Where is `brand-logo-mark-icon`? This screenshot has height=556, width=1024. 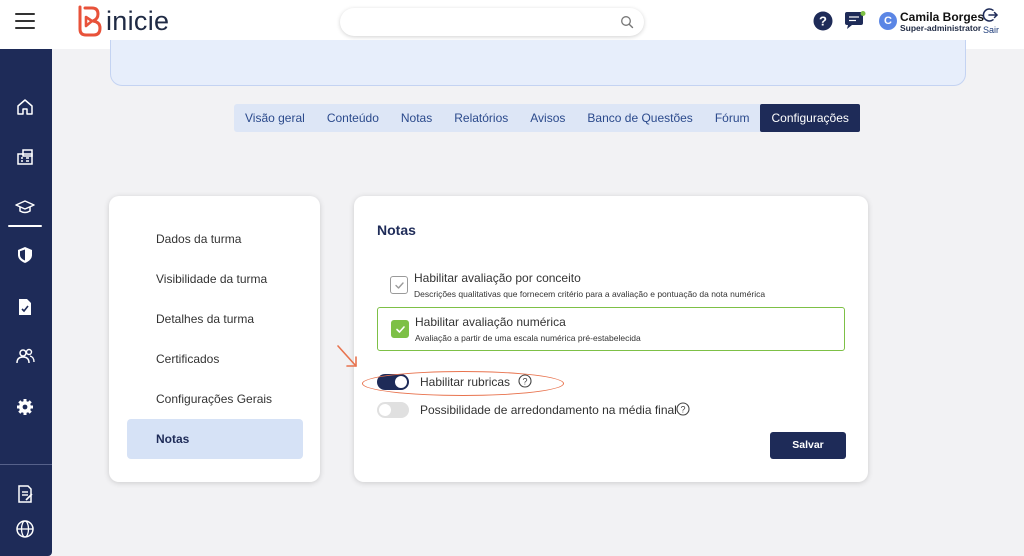 brand-logo-mark-icon is located at coordinates (90, 21).